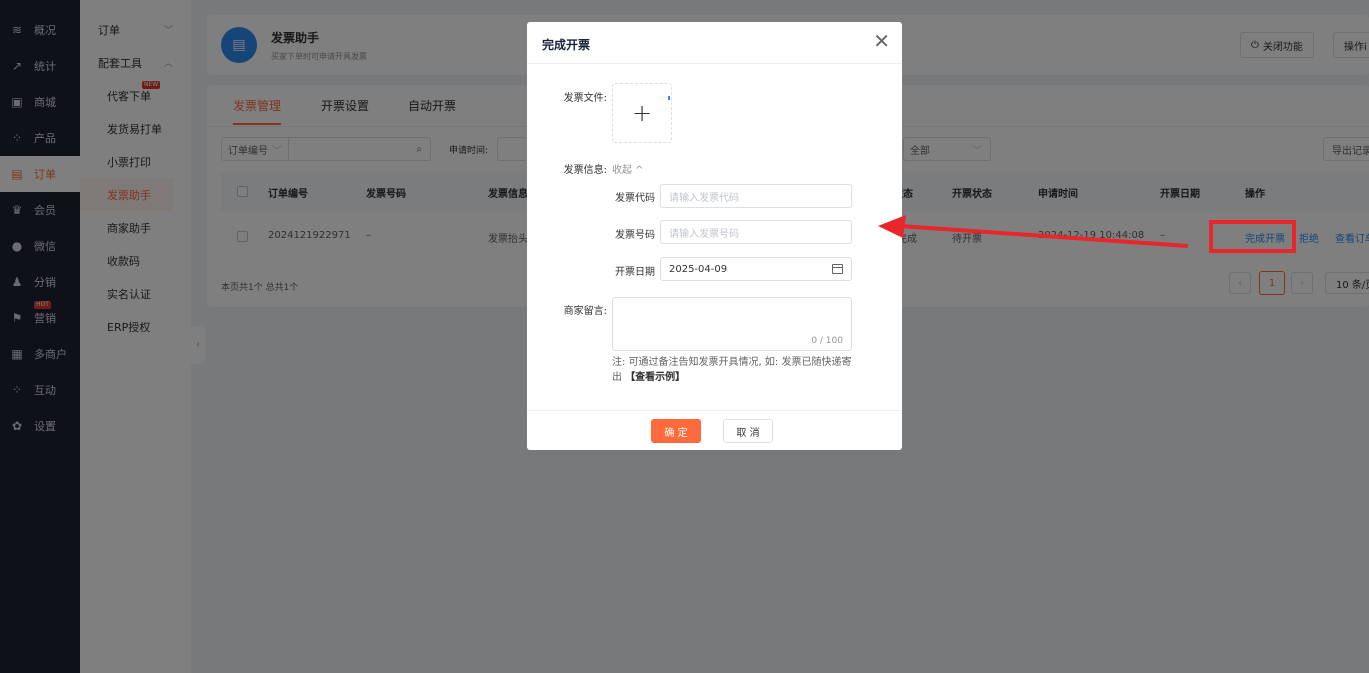  Describe the element at coordinates (1033, 231) in the screenshot. I see `annotation-arrow-icon` at that location.